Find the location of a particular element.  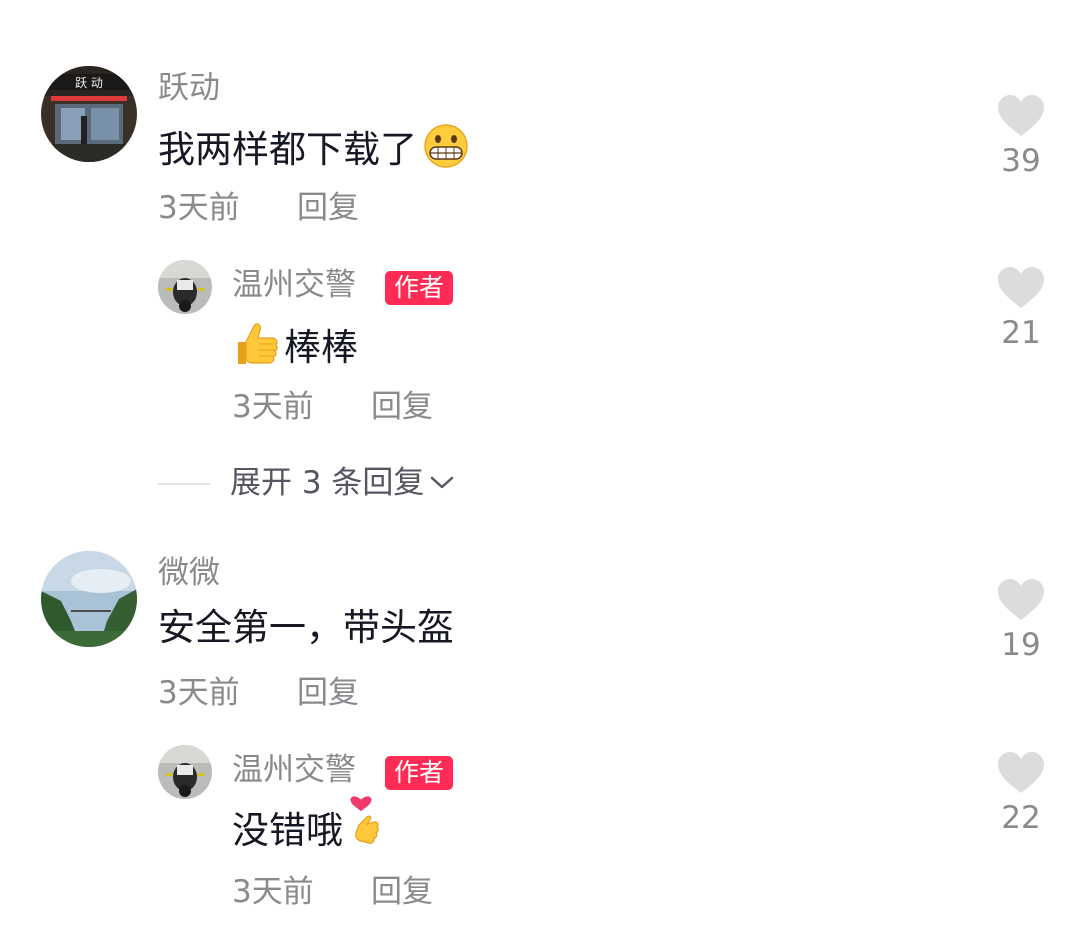

like-count: 21 is located at coordinates (1021, 333).